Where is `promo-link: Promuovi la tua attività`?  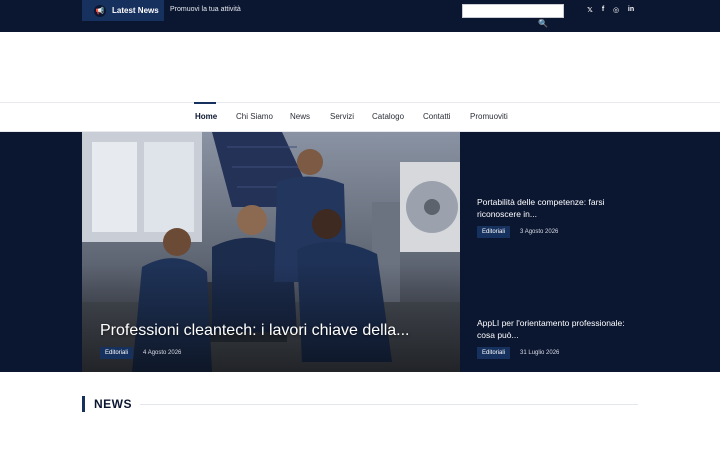
promo-link: Promuovi la tua attività is located at coordinates (205, 9).